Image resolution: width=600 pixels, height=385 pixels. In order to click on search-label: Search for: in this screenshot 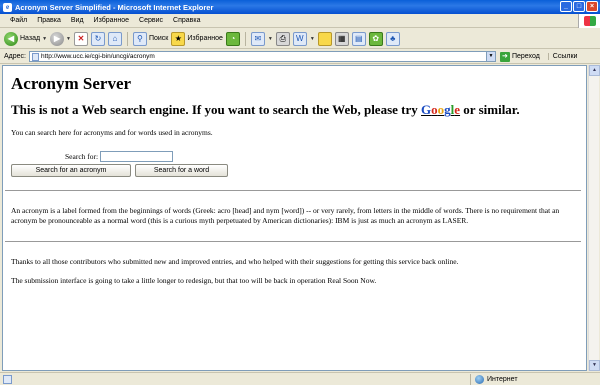, I will do `click(82, 156)`.